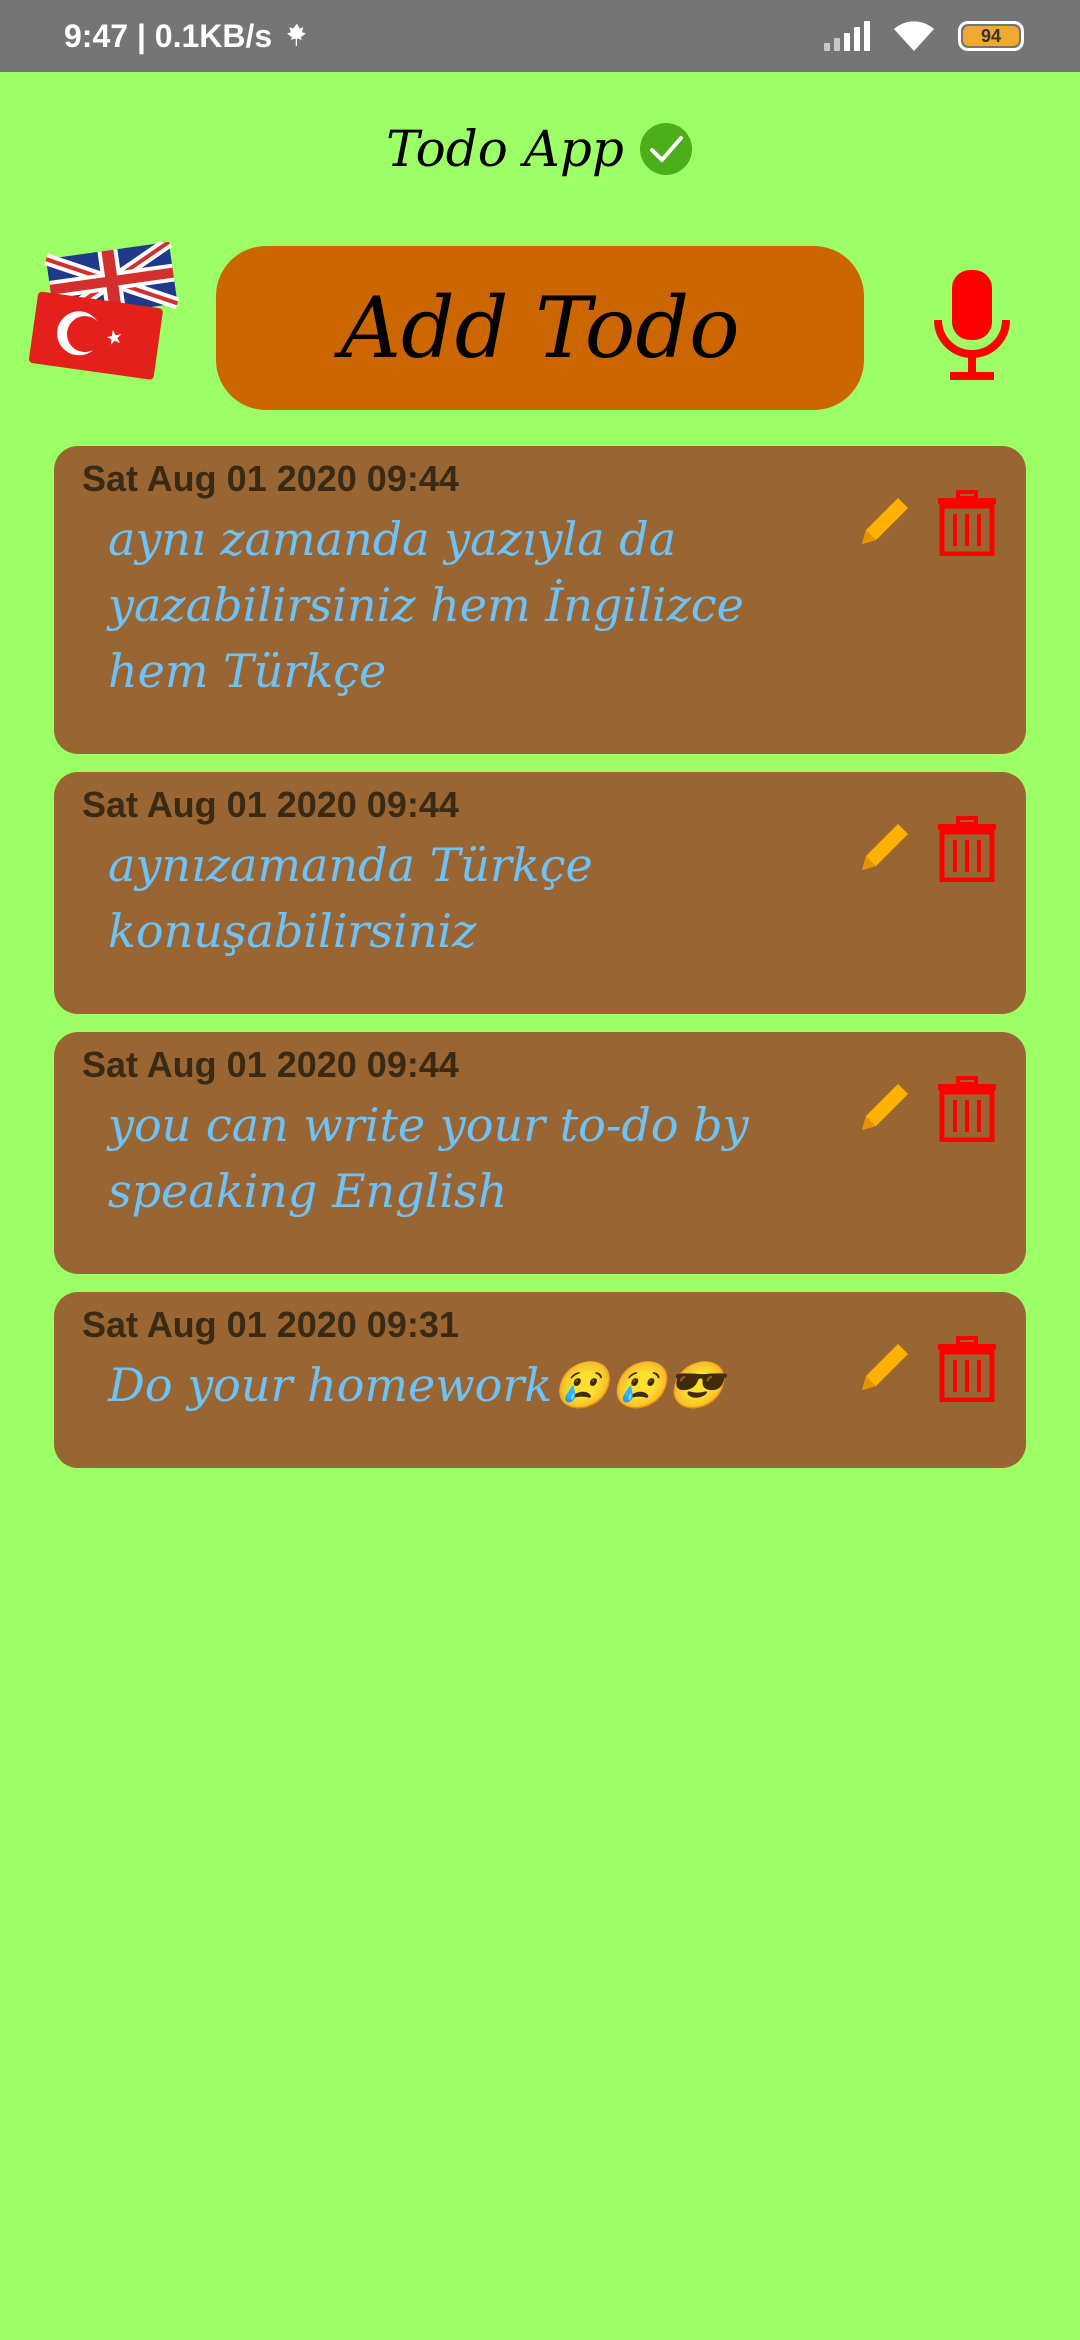  I want to click on add-todo-button: Add Todo, so click(540, 328).